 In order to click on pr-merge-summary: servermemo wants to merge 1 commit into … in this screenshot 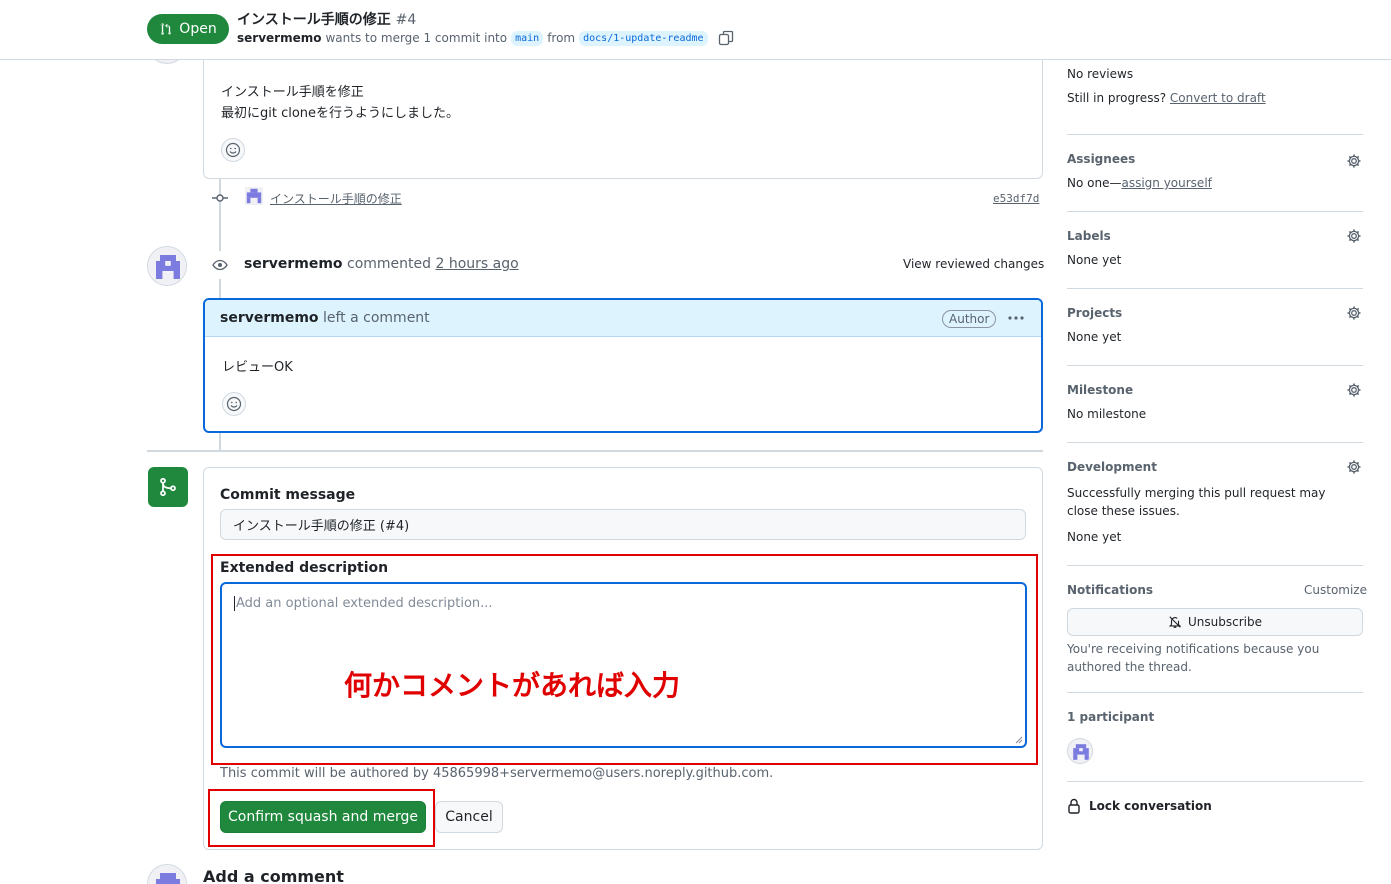, I will do `click(485, 38)`.